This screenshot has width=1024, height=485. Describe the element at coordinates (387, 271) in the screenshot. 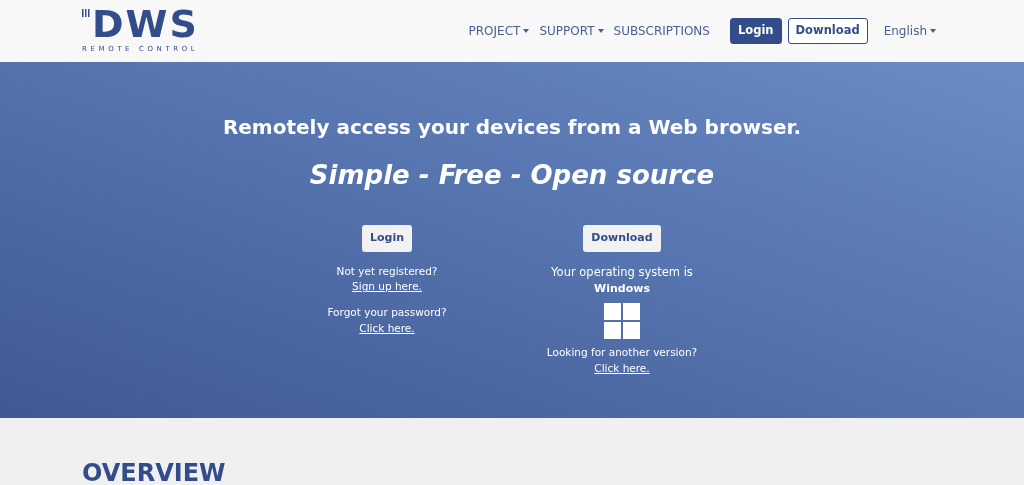

I see `register-prompt: Not yet registered?` at that location.